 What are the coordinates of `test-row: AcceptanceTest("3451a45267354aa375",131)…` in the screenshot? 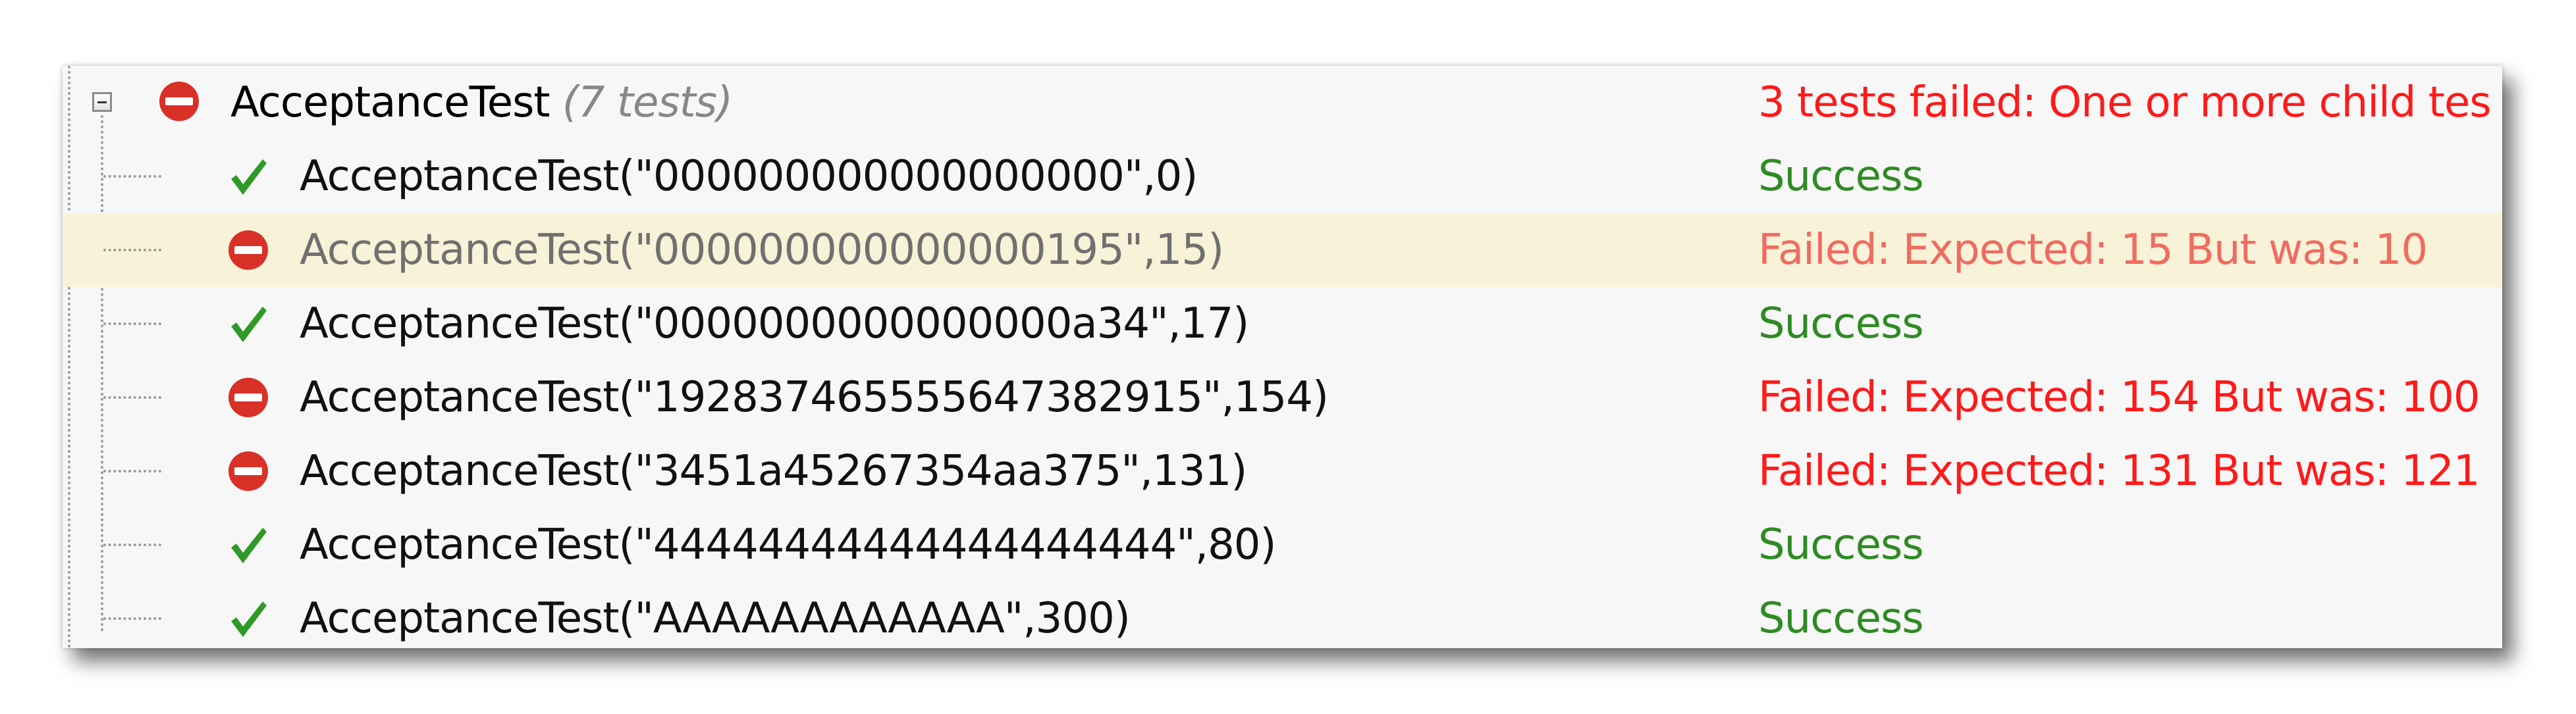 It's located at (1282, 471).